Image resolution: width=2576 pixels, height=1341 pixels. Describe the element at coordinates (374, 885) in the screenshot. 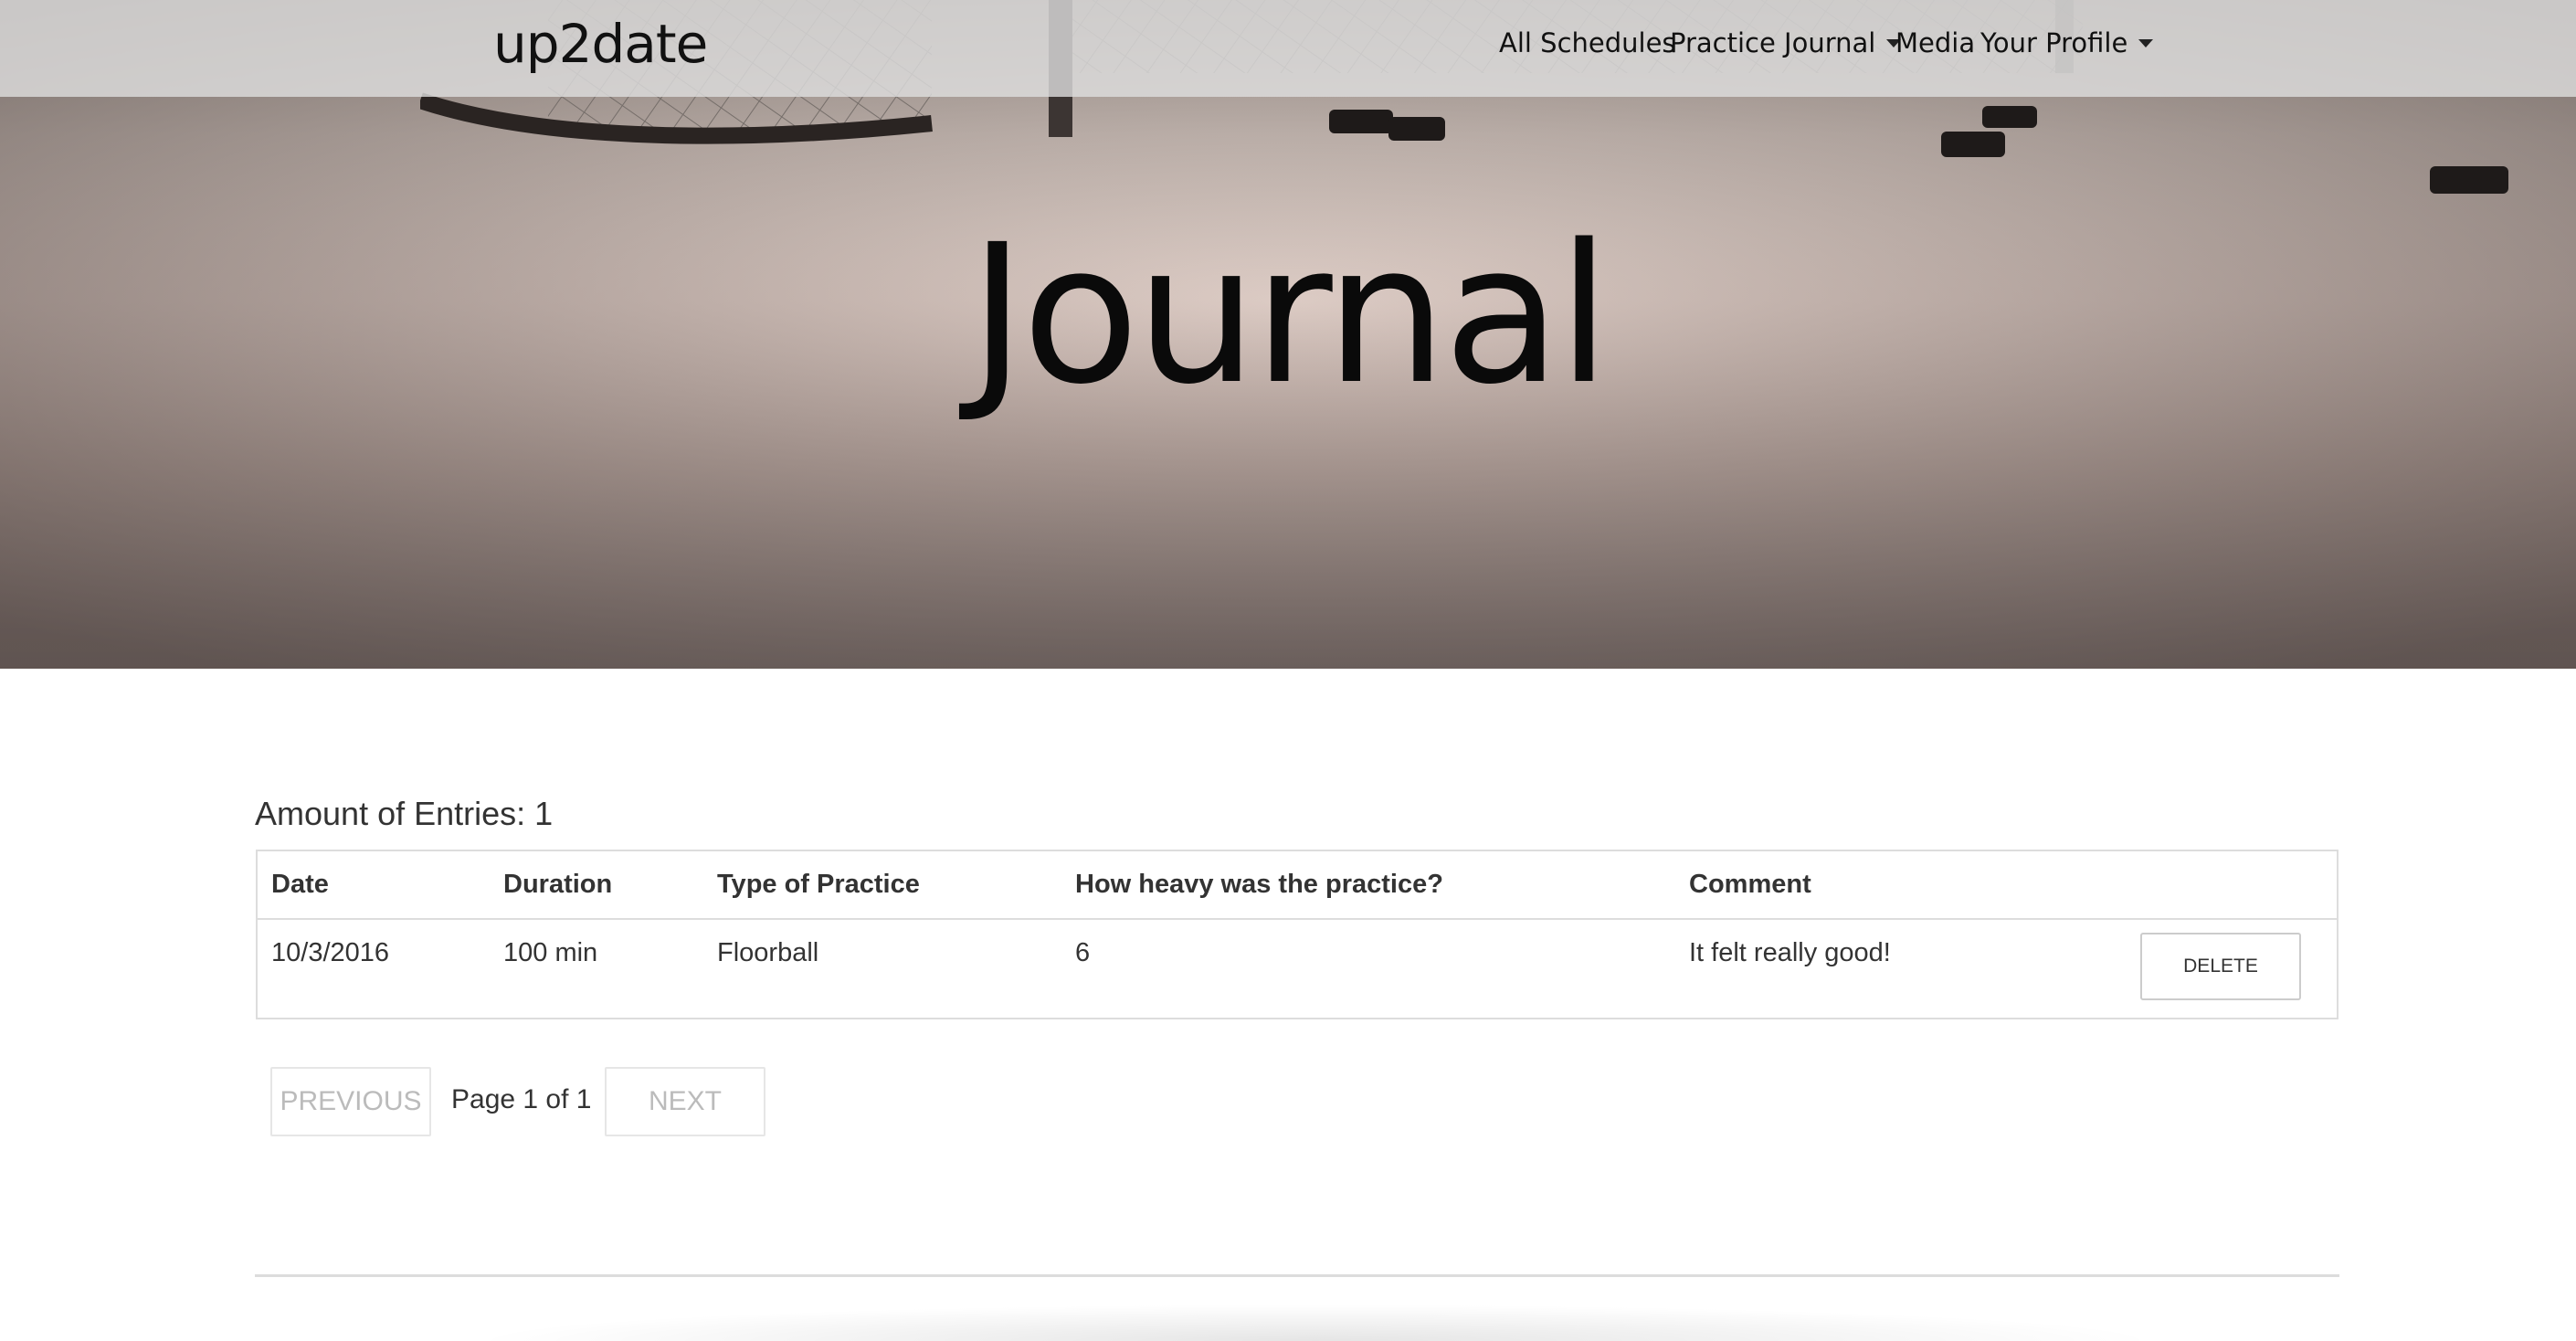

I see `column-header-date: Date` at that location.